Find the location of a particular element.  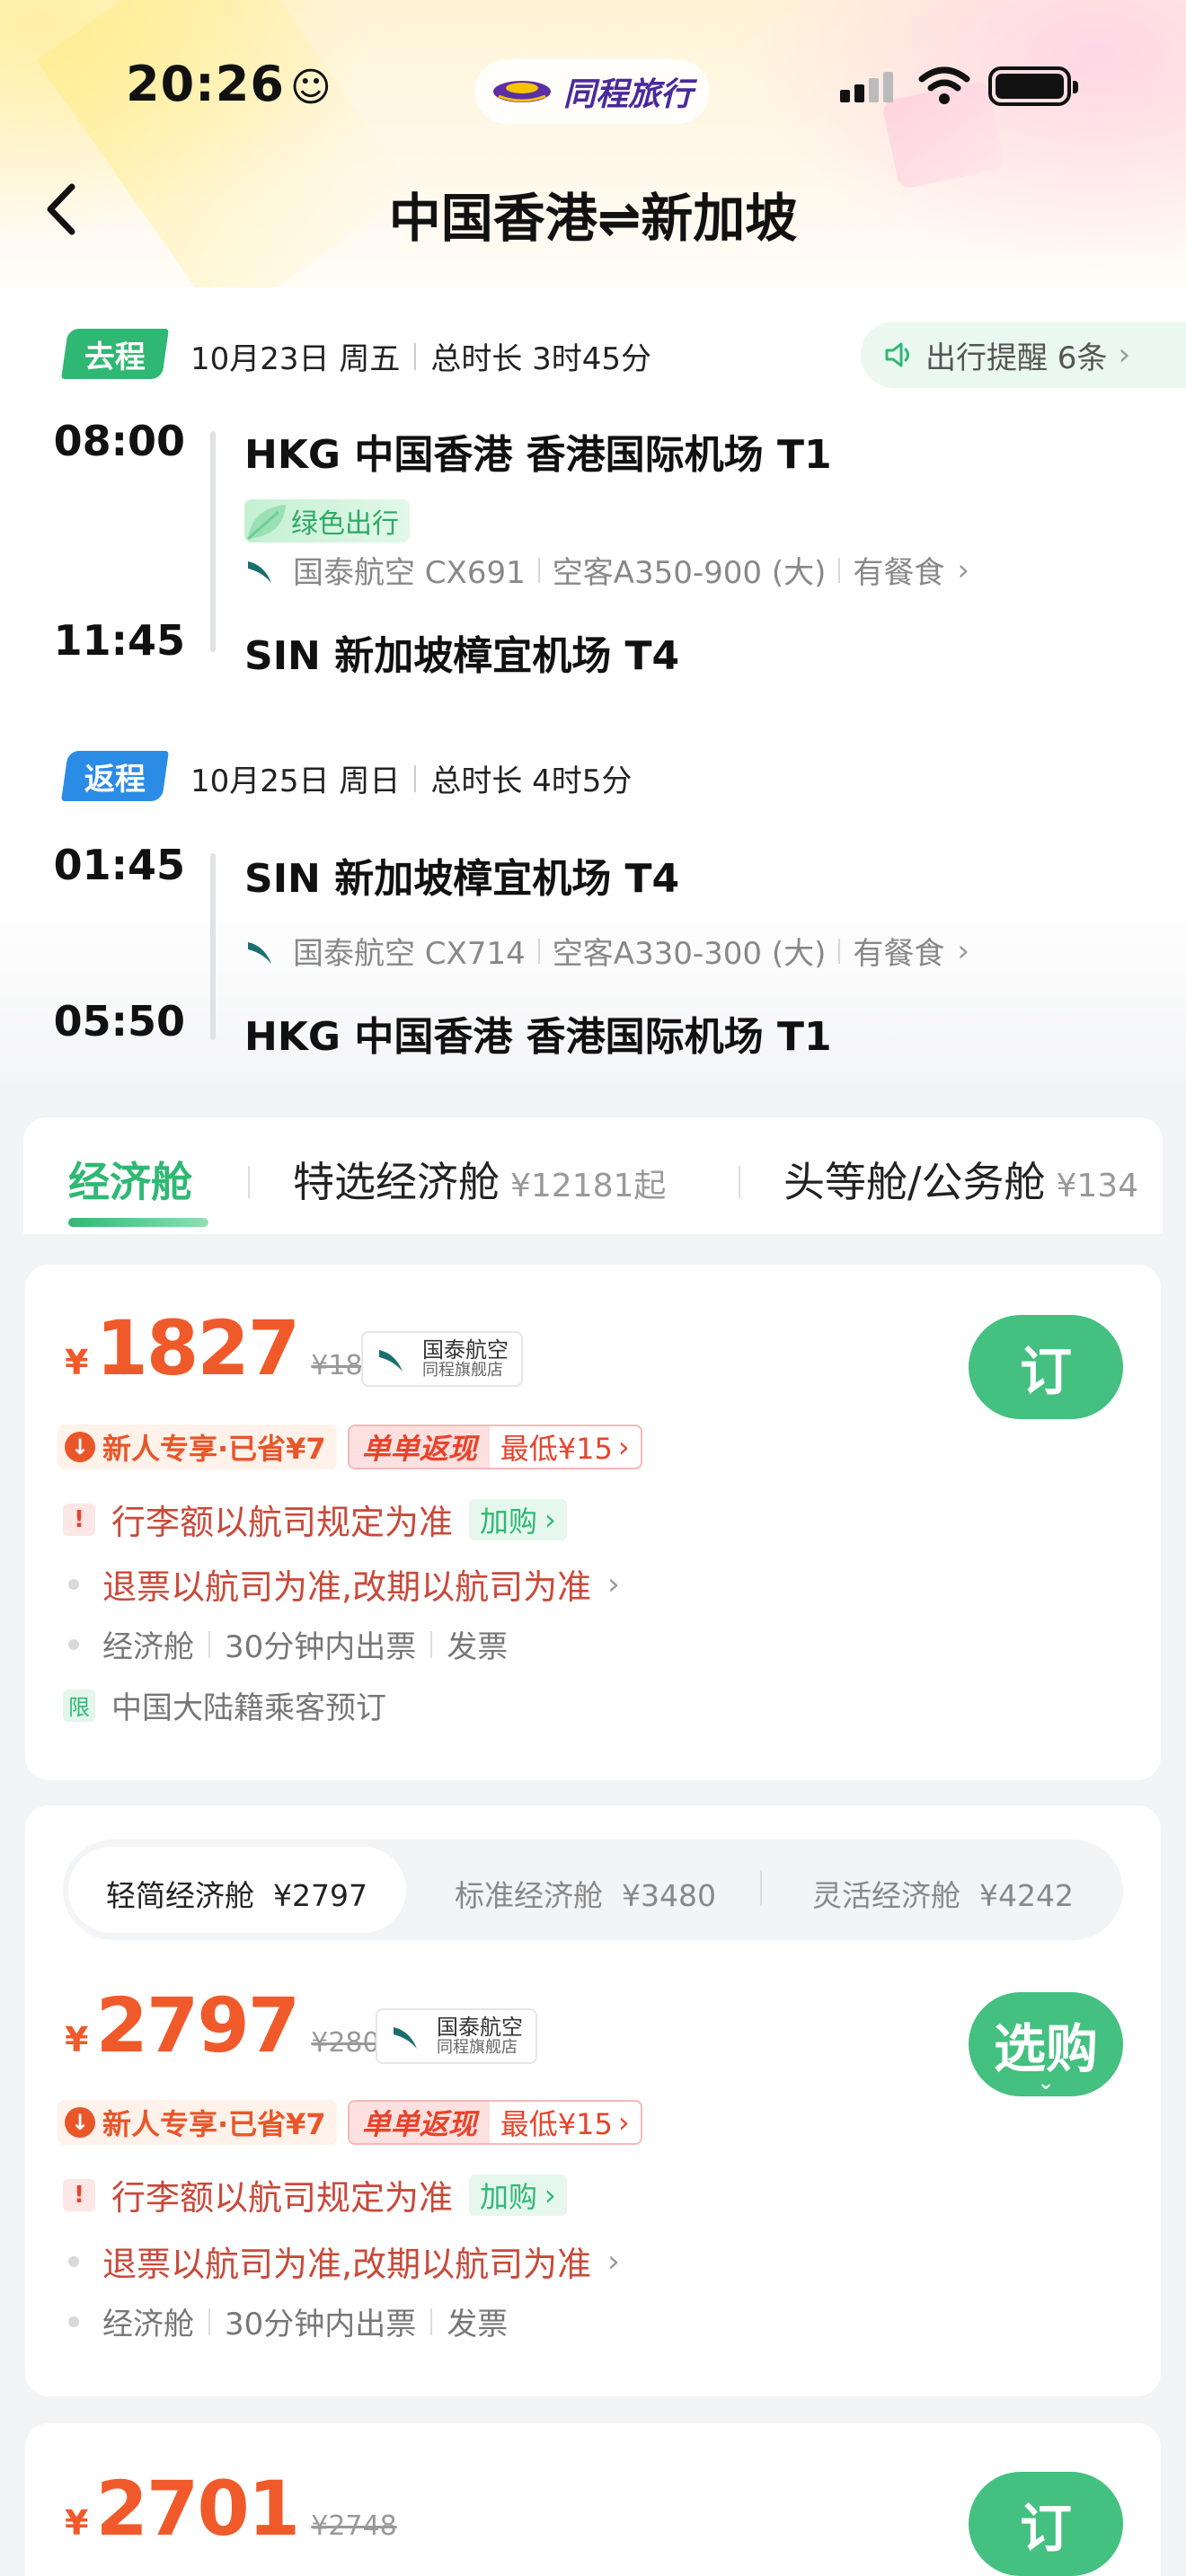

outbound-tag: 去程 is located at coordinates (115, 354).